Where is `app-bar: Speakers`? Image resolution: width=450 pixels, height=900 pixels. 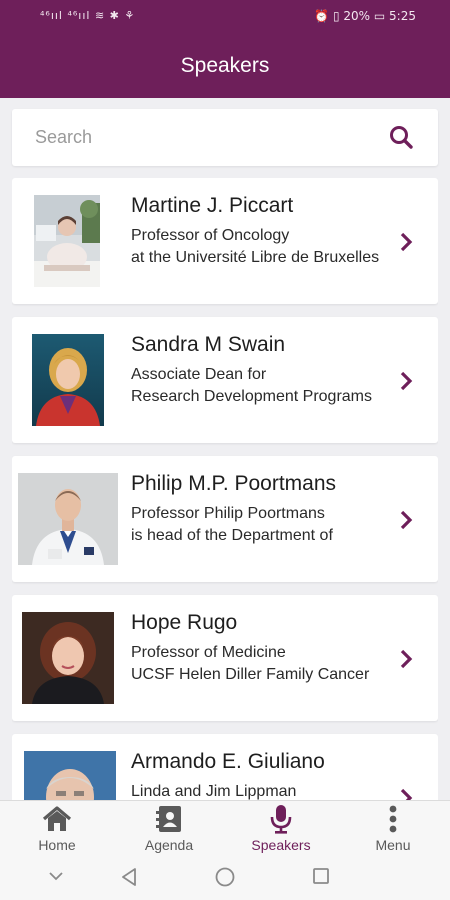
app-bar: Speakers is located at coordinates (225, 66).